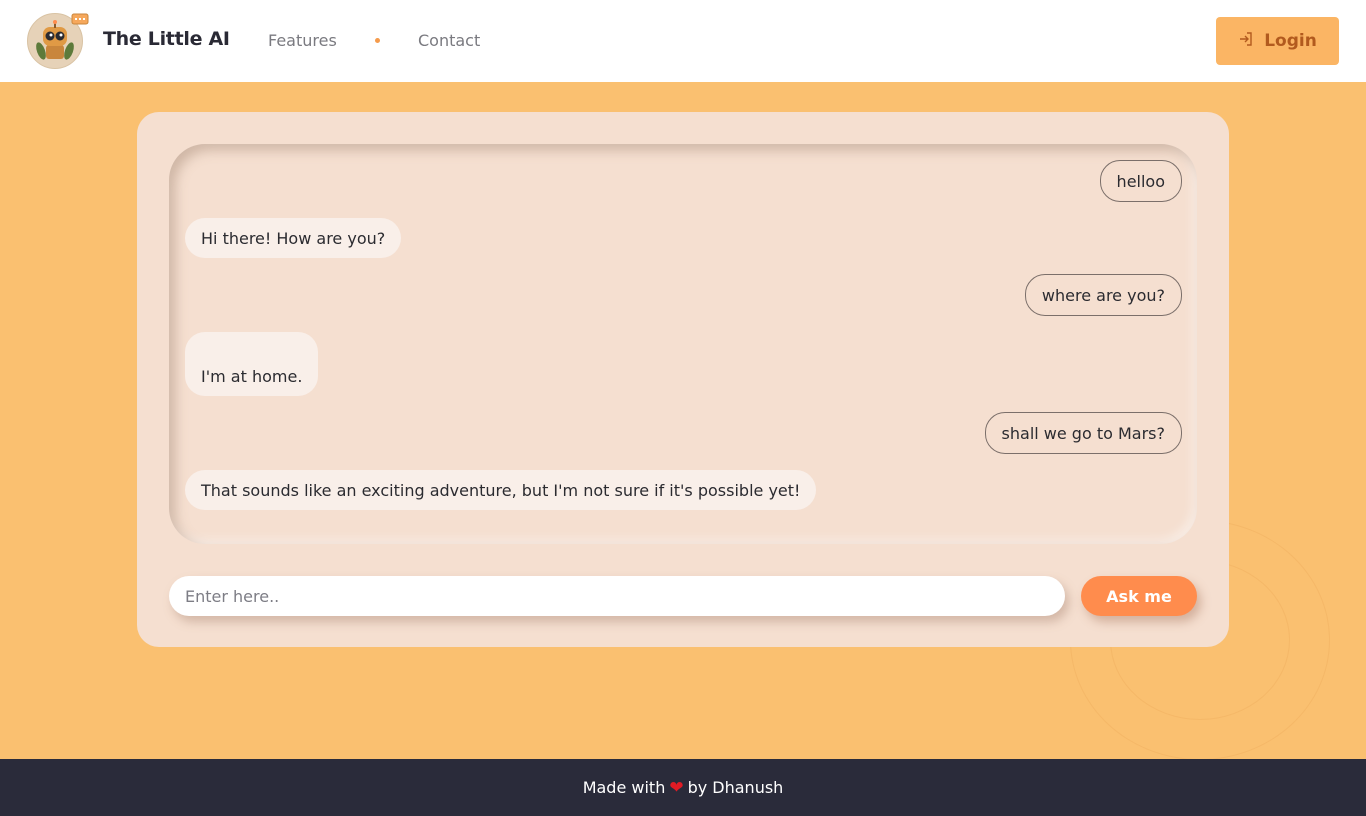 The width and height of the screenshot is (1366, 816). I want to click on bot-message: Hi there! How are you?, so click(293, 238).